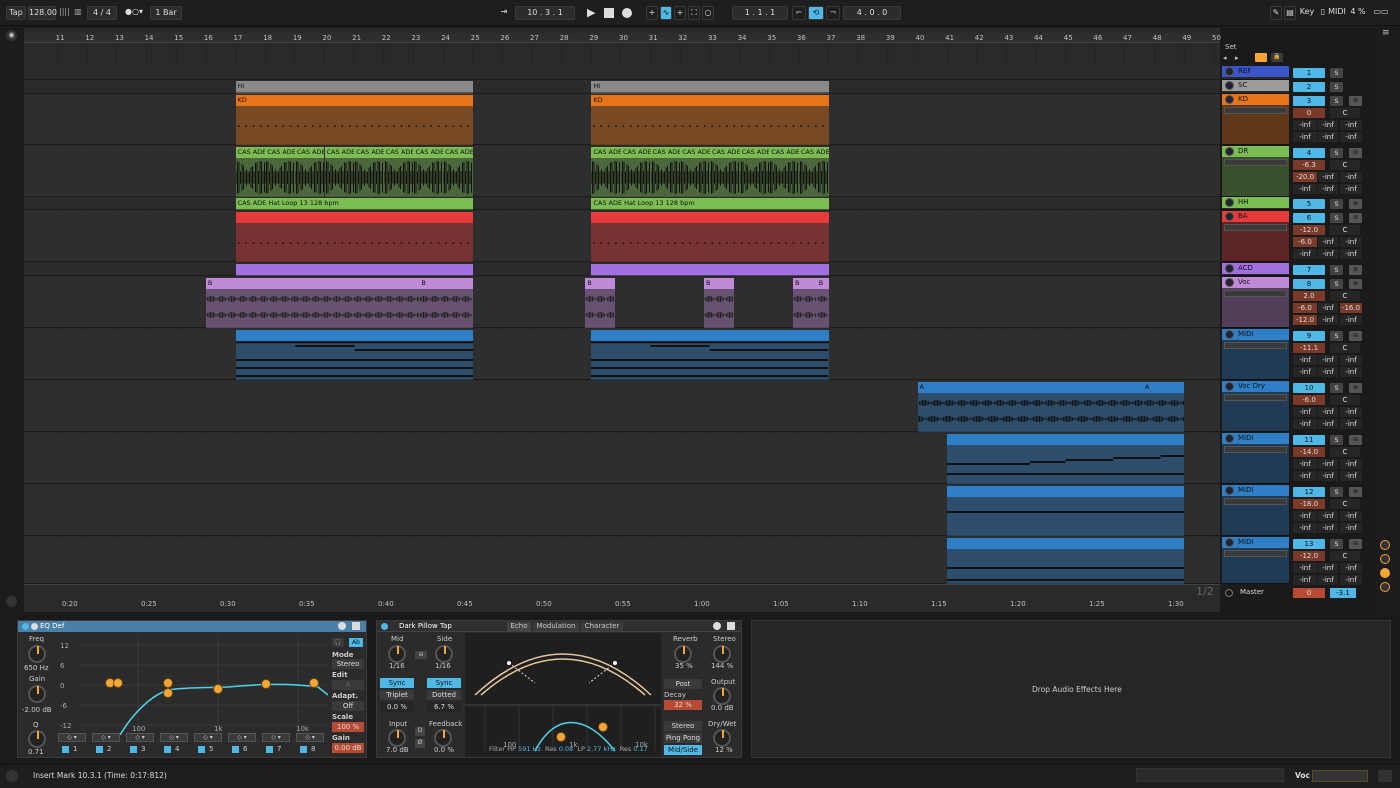 Image resolution: width=1400 pixels, height=788 pixels. Describe the element at coordinates (397, 707) in the screenshot. I see `echo-mid-offset: 0.0 %` at that location.